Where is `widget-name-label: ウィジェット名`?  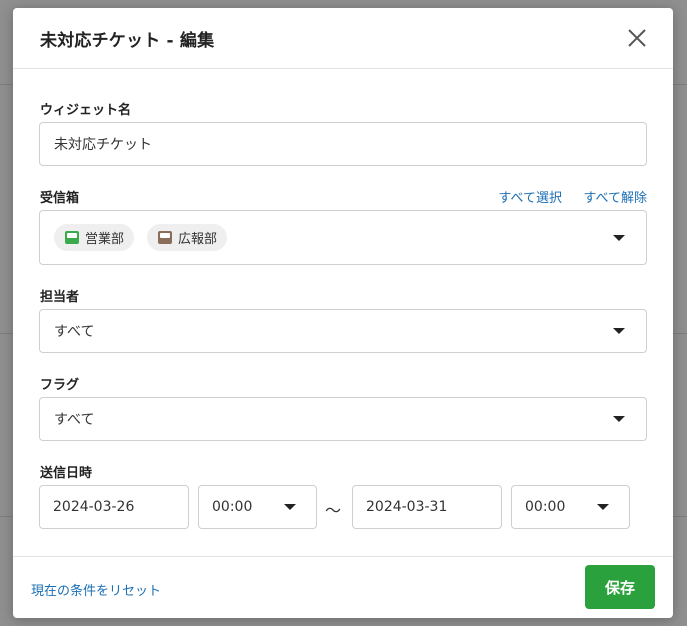 widget-name-label: ウィジェット名 is located at coordinates (86, 110).